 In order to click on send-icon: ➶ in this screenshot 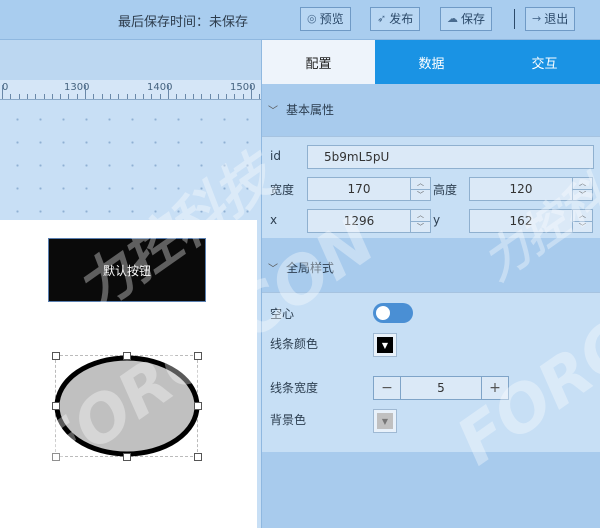, I will do `click(382, 18)`.